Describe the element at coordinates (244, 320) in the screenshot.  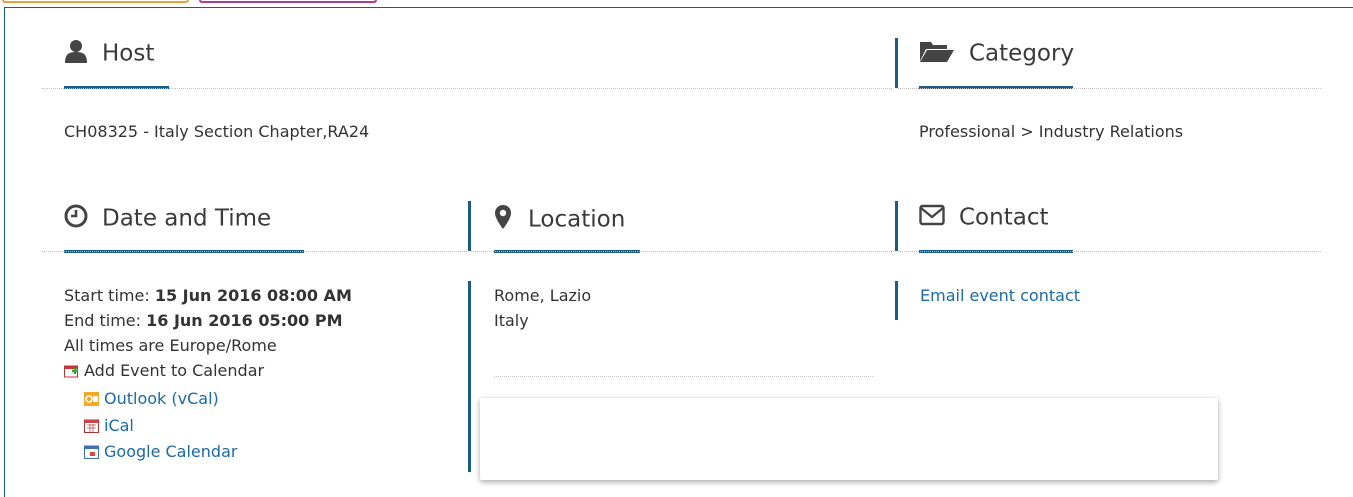
I see `end-time-value: 16 Jun 2016 05:00 PM` at that location.